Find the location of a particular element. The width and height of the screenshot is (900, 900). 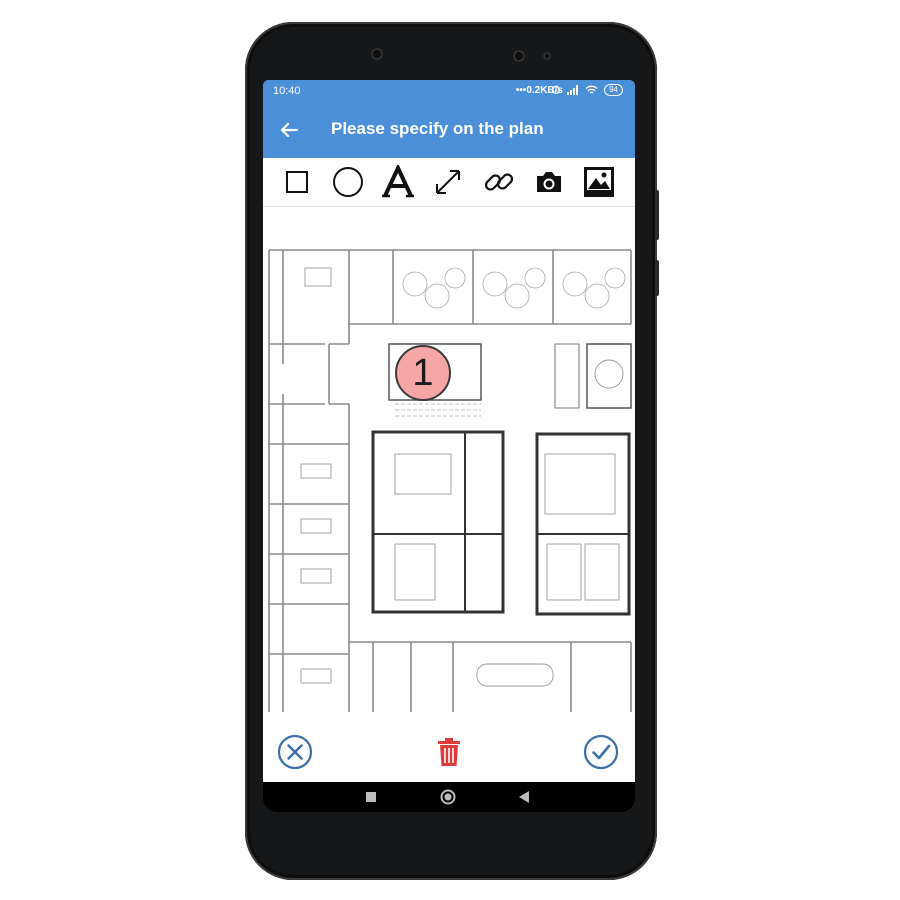

nav-home-button is located at coordinates (448, 797).